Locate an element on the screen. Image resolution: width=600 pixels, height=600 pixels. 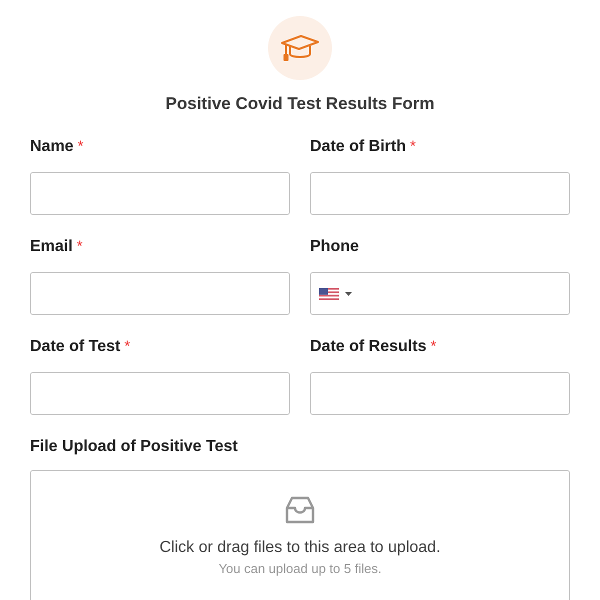
flag-icon is located at coordinates (329, 294).